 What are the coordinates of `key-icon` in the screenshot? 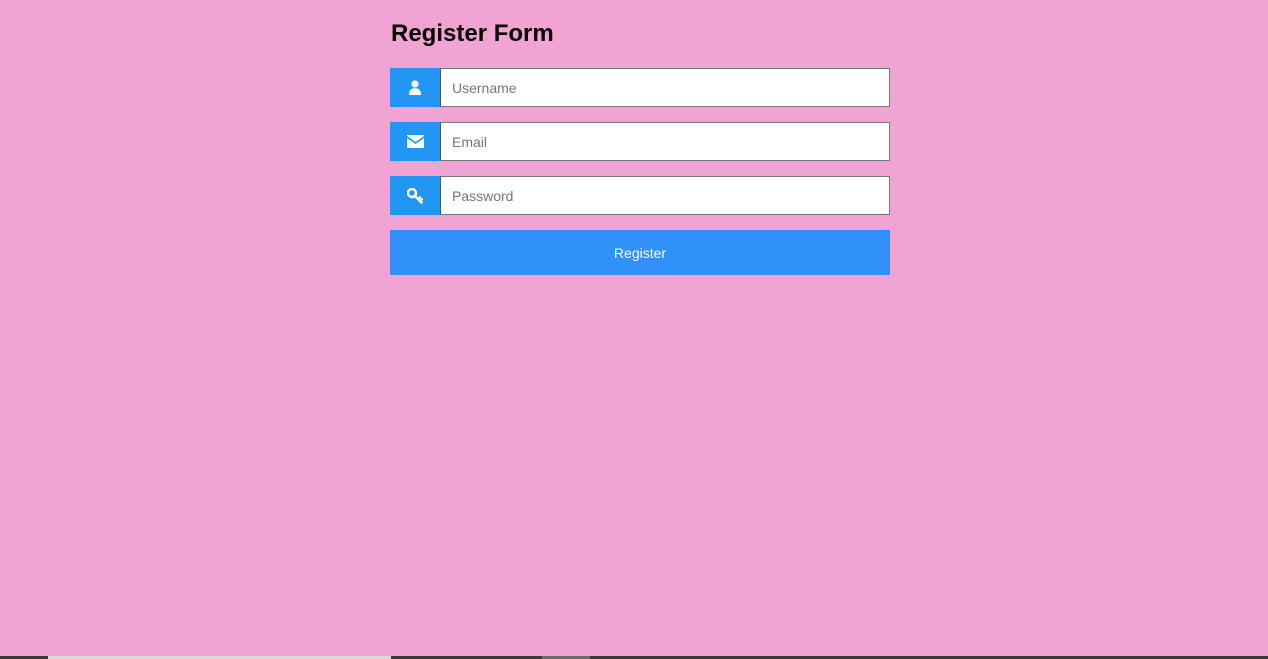 It's located at (415, 195).